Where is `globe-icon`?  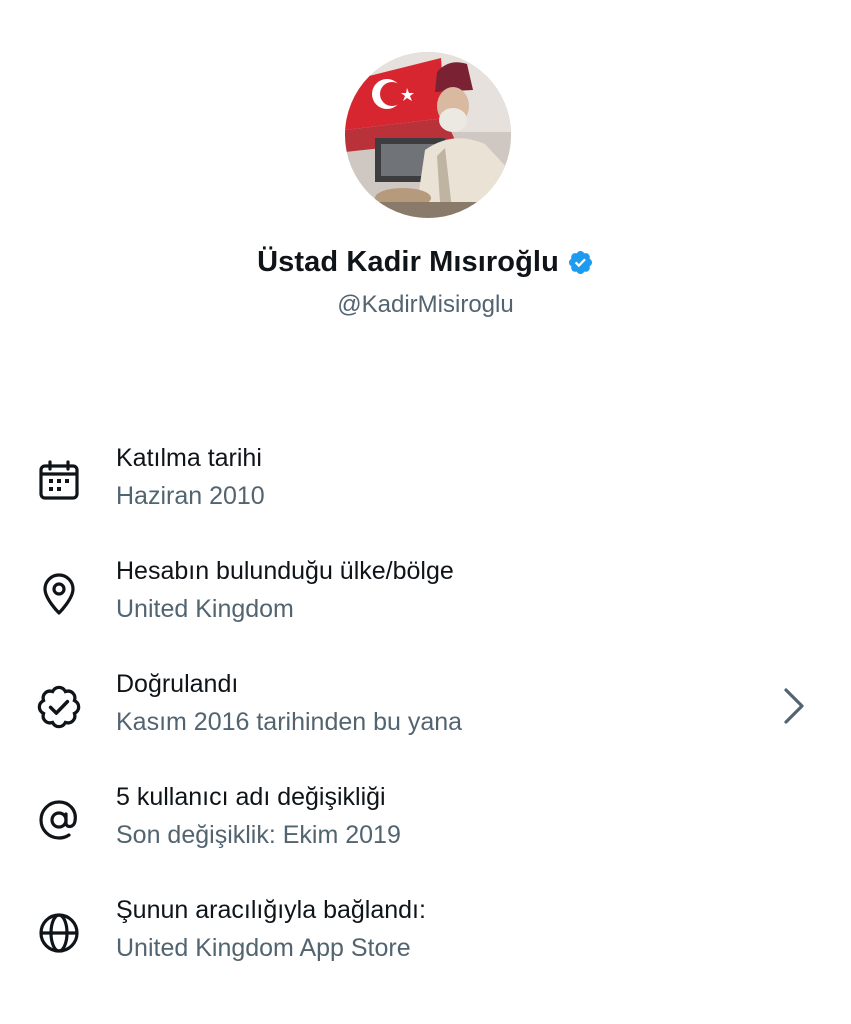 globe-icon is located at coordinates (59, 933).